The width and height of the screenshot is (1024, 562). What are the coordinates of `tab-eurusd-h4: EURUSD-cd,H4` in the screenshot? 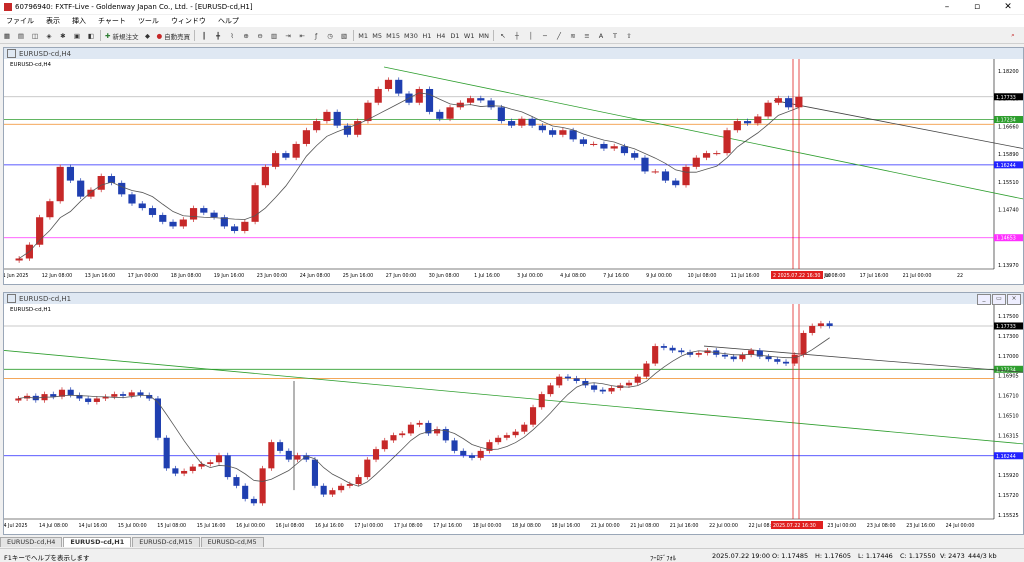 It's located at (31, 542).